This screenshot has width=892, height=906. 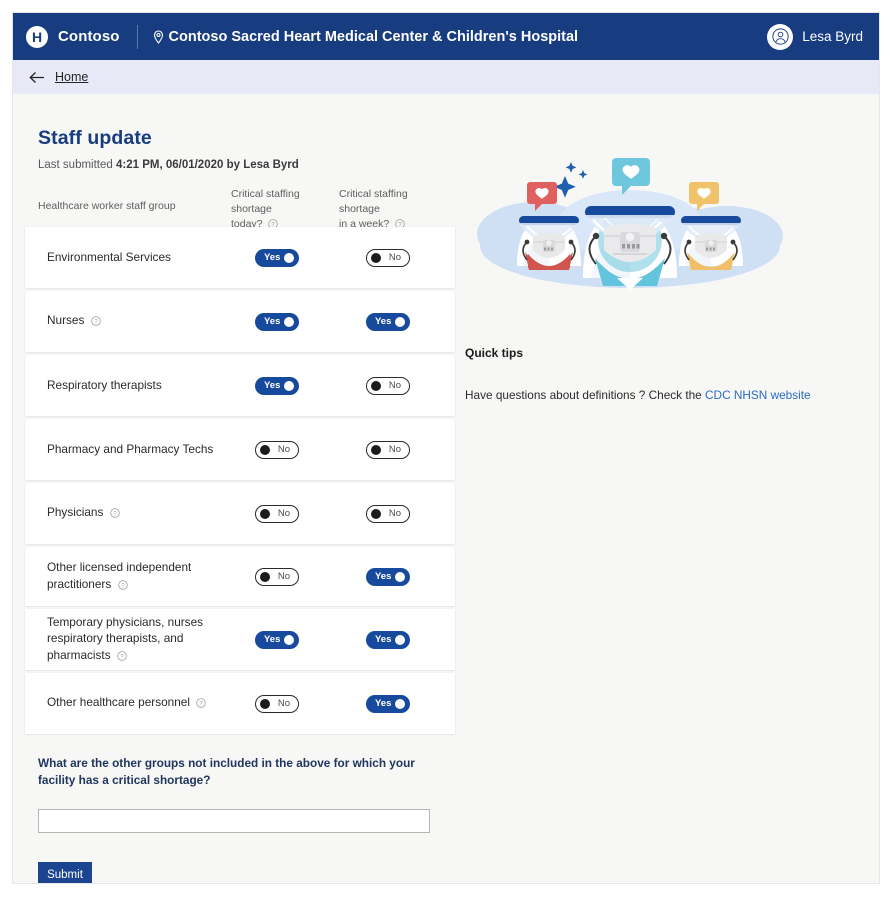 I want to click on staff-group-label: Other healthcare personnel ?, so click(x=139, y=703).